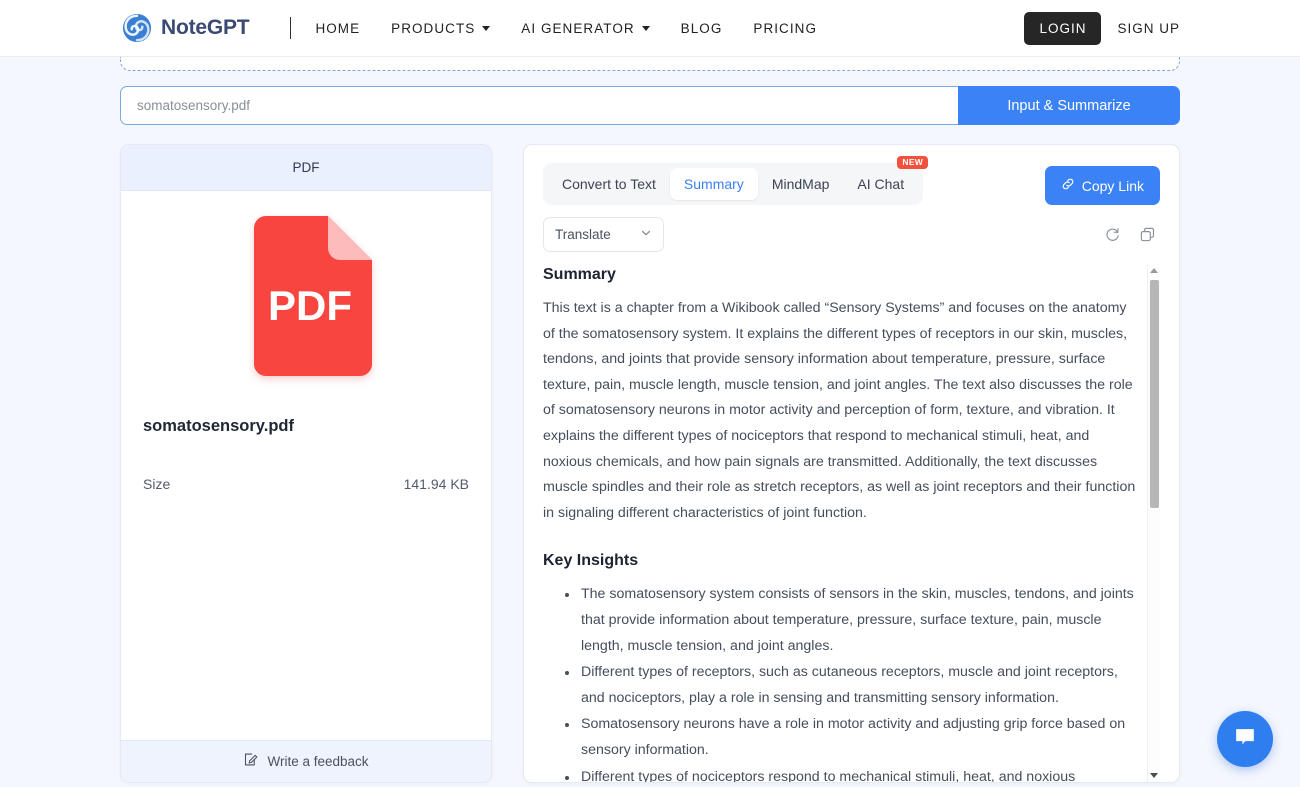  What do you see at coordinates (137, 28) in the screenshot?
I see `spiral-logo-icon` at bounding box center [137, 28].